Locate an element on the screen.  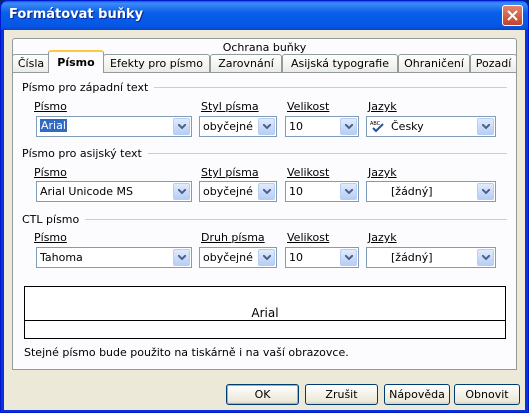
asian-size-label: Velikost is located at coordinates (308, 172).